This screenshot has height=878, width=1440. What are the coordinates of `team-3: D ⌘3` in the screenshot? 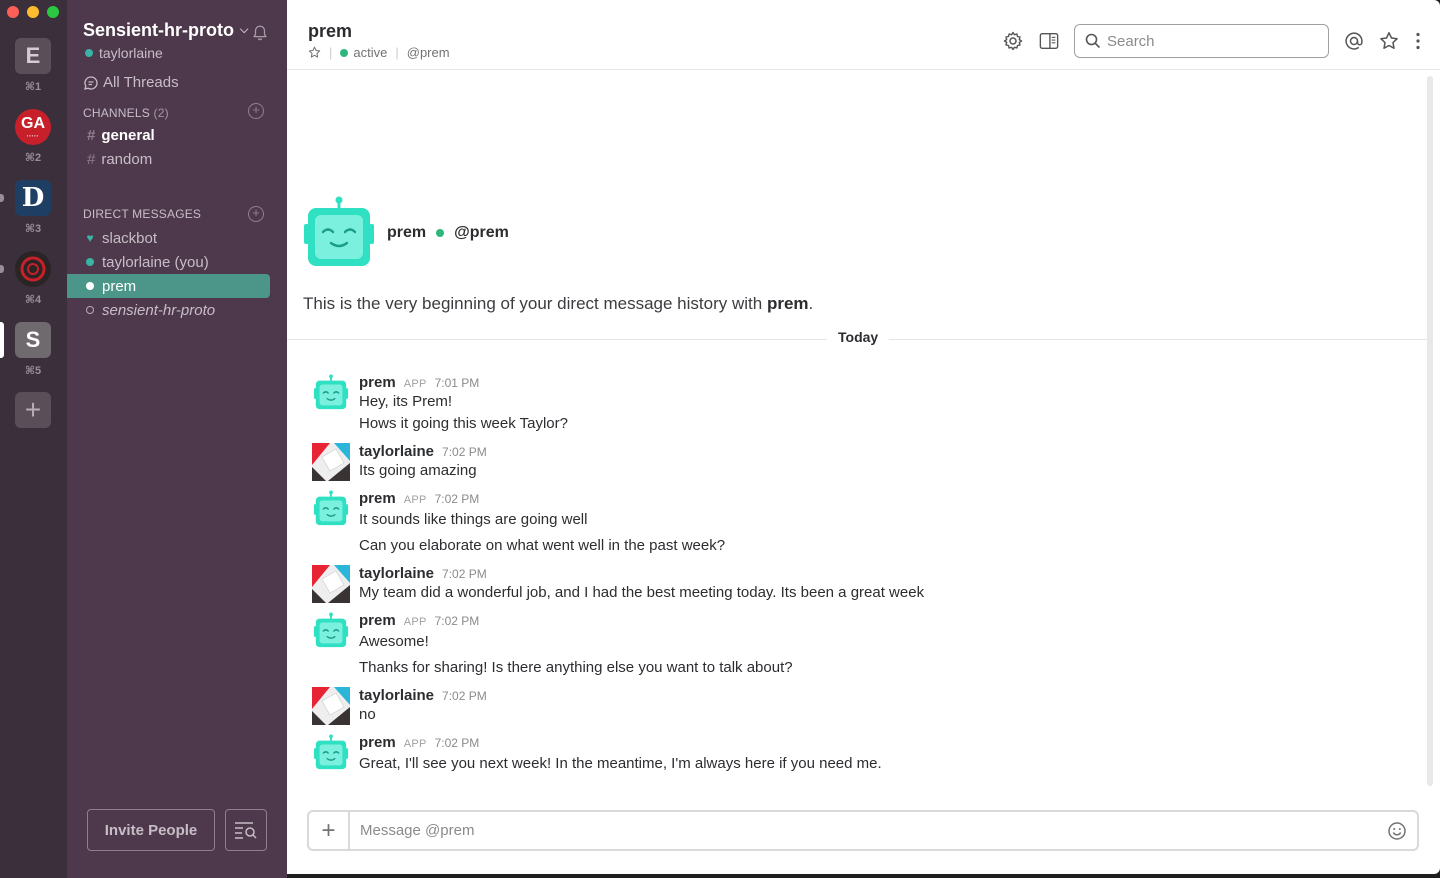 It's located at (25, 207).